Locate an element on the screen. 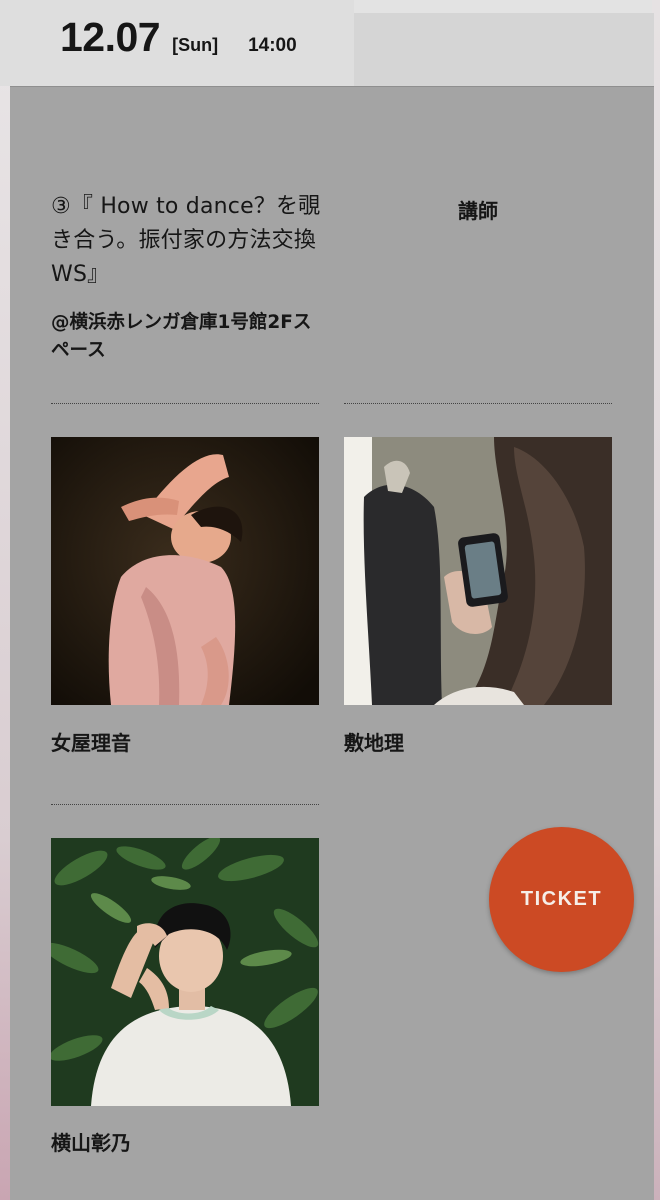  tab-background is located at coordinates (504, 49).